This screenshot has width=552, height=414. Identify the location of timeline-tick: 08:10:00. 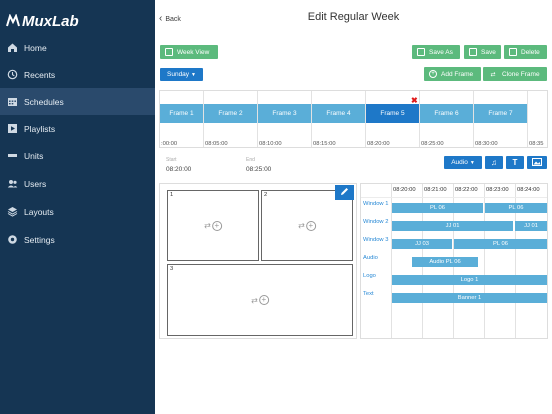
(270, 144).